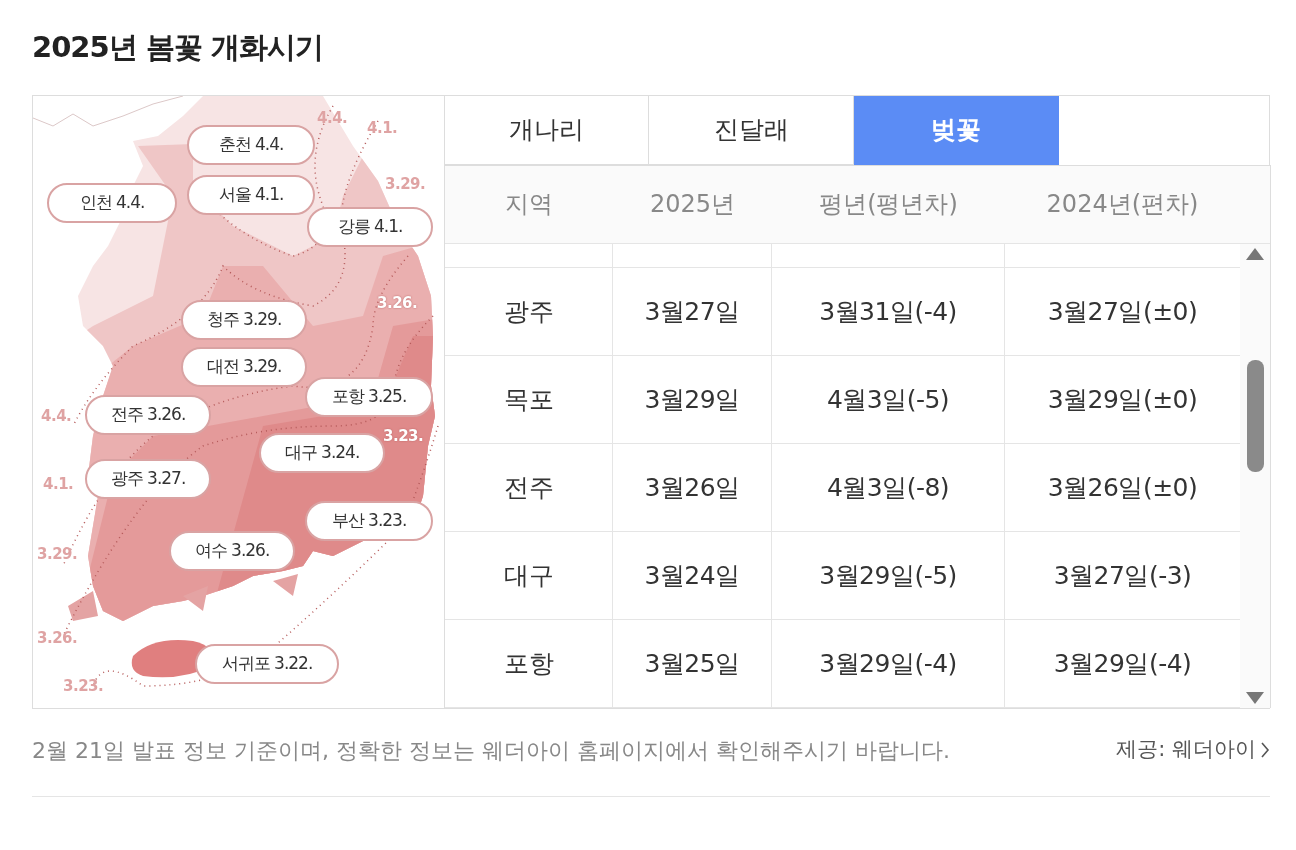 The image size is (1296, 850). What do you see at coordinates (888, 311) in the screenshot?
I see `table-cell: 3월31일(-4)` at bounding box center [888, 311].